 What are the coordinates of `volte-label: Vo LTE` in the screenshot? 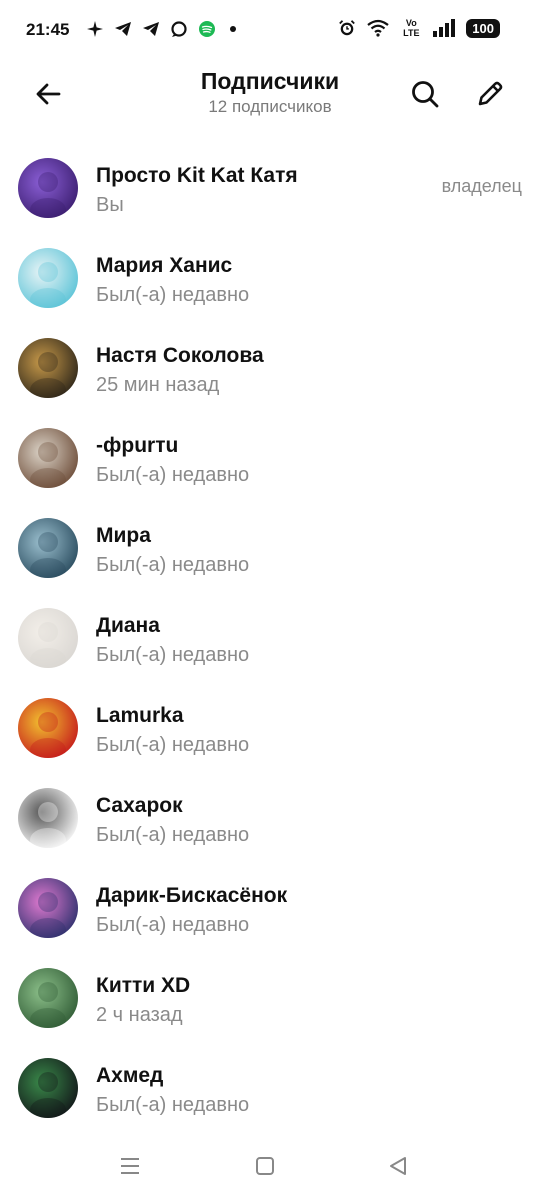 It's located at (411, 28).